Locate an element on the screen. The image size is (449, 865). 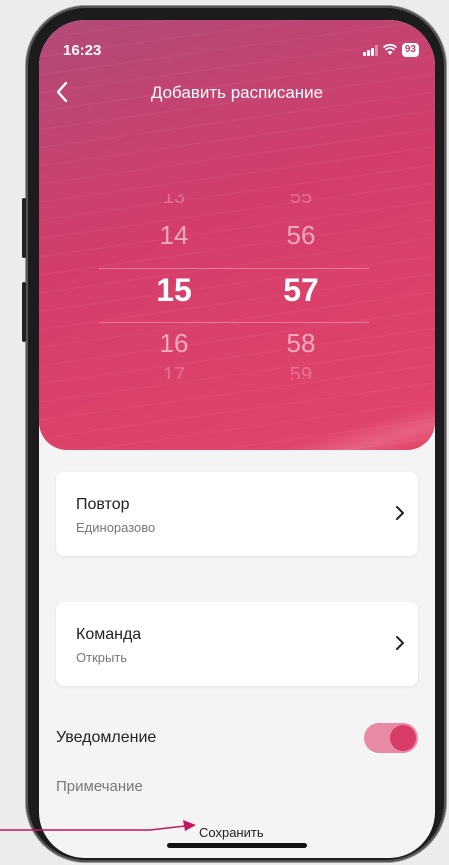
save-button: Сохранить is located at coordinates (231, 832).